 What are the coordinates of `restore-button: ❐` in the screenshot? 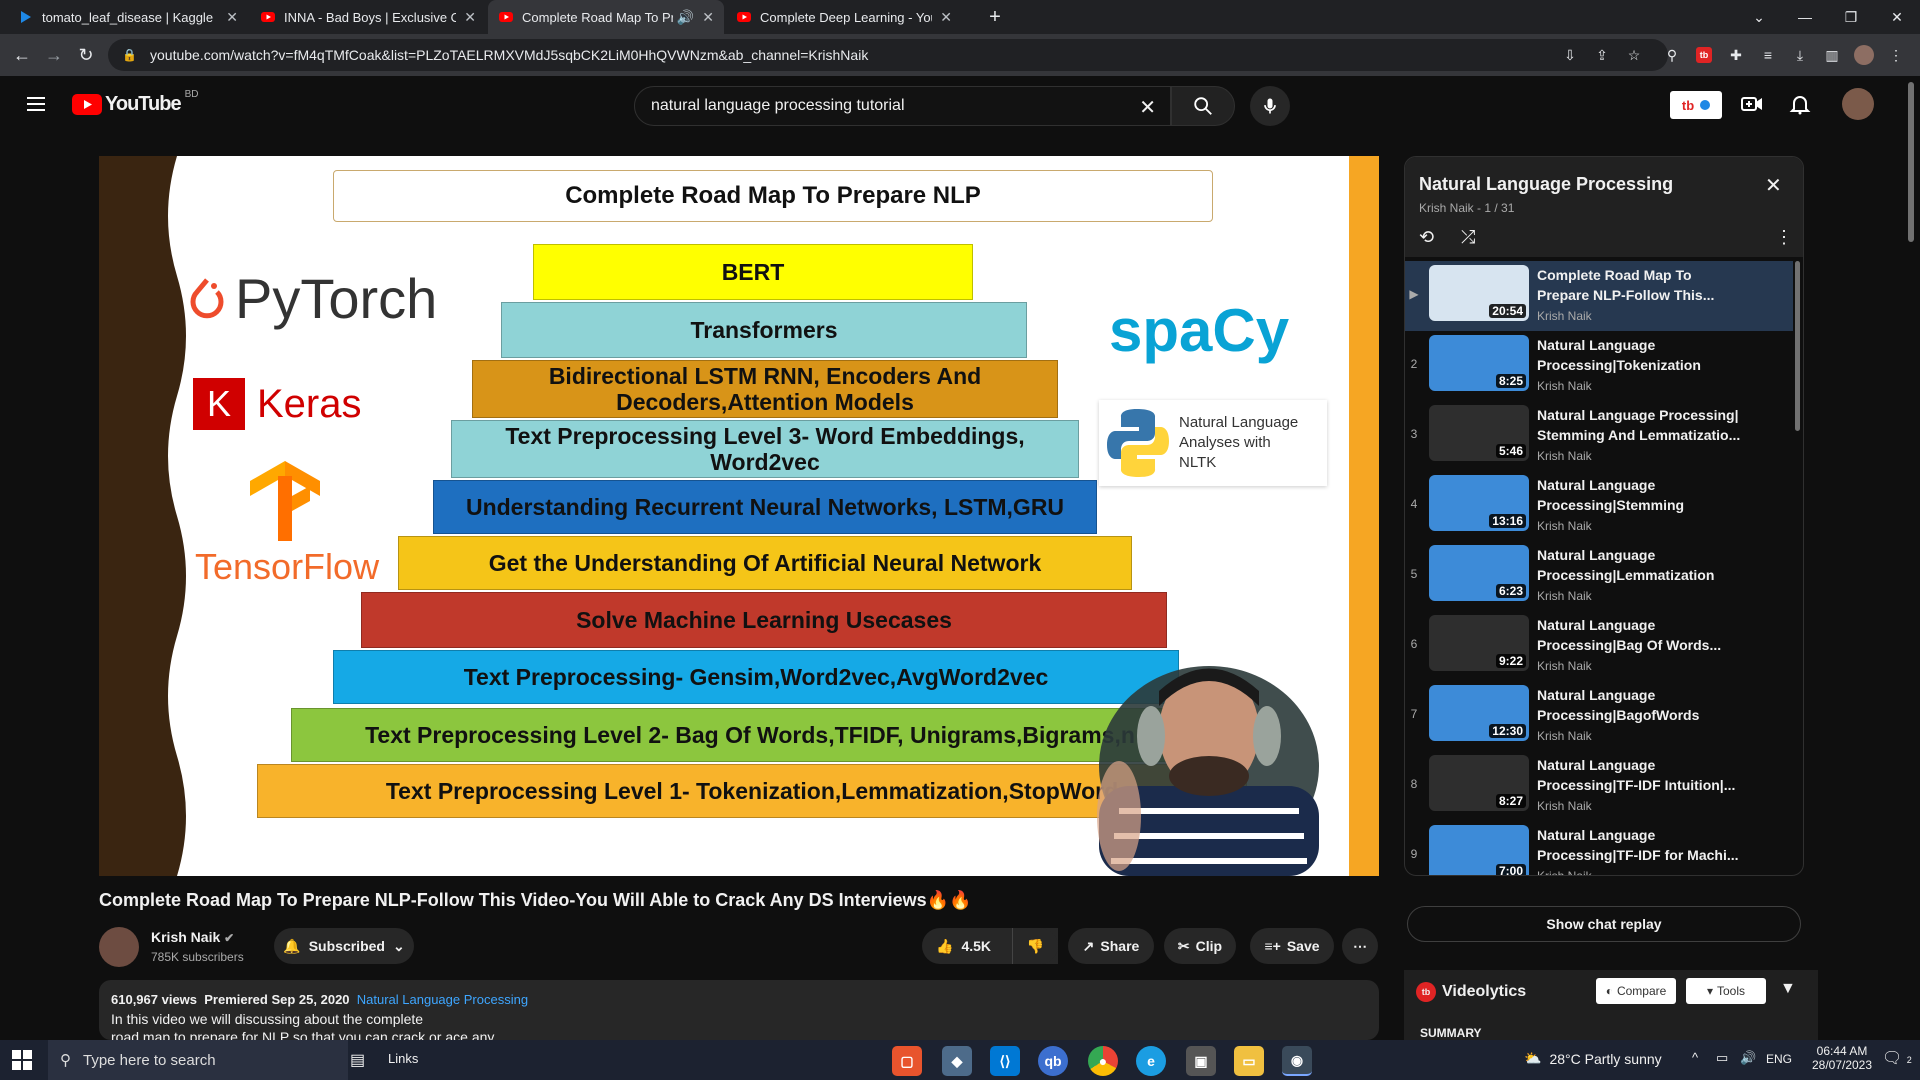 It's located at (1851, 17).